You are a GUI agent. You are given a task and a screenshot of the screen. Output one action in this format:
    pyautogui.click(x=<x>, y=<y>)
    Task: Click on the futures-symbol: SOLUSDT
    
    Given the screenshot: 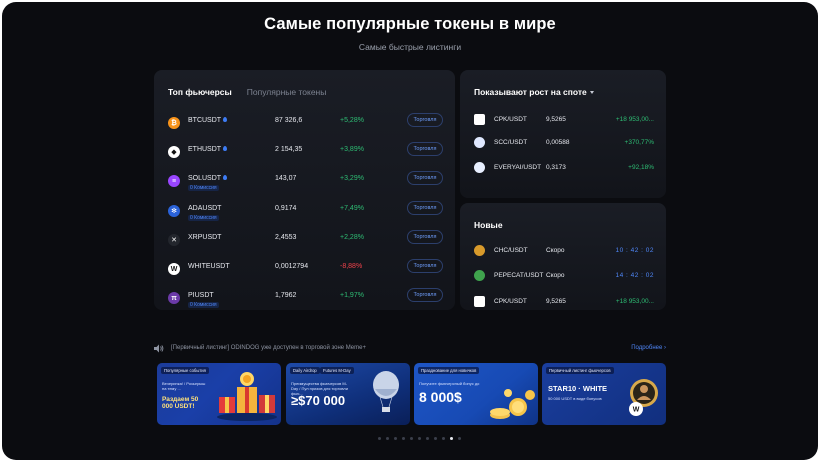 What is the action you would take?
    pyautogui.click(x=208, y=178)
    